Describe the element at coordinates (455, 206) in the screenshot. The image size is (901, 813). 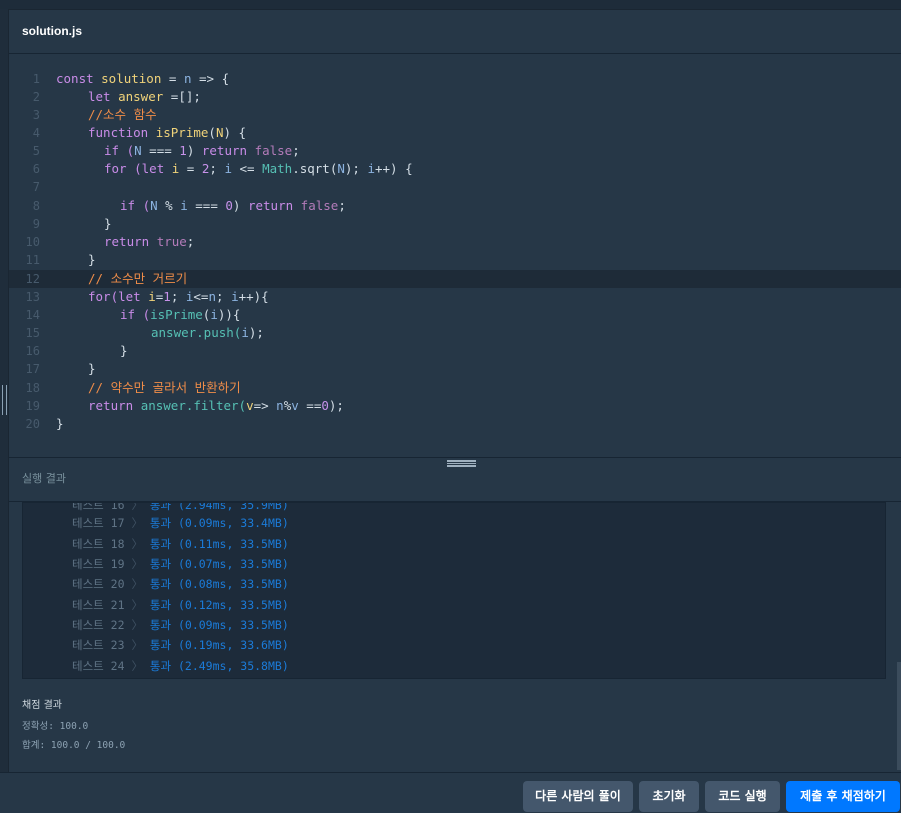
I see `code-line: 8 if (N % i === 0) return false;` at that location.